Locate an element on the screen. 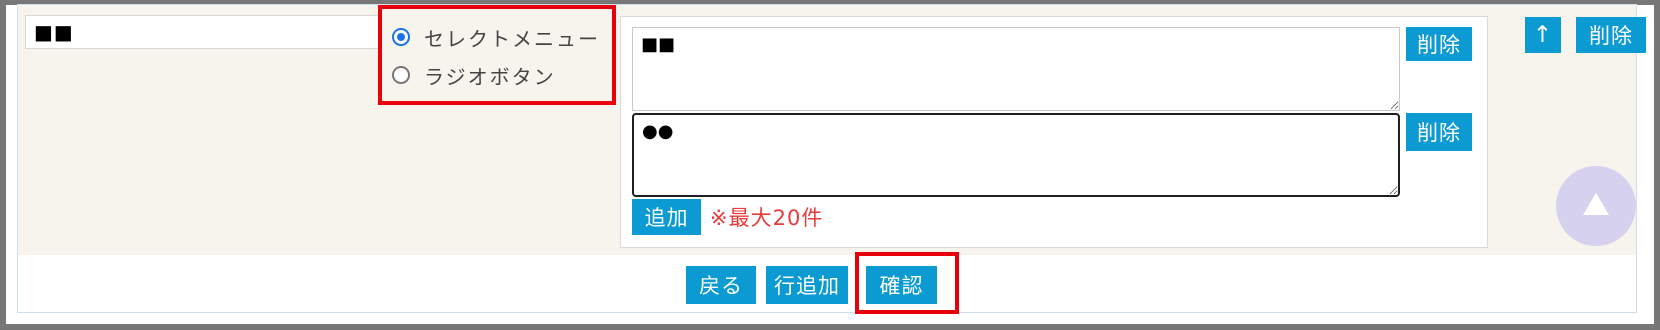  option-1-delete-button: 削除 is located at coordinates (1439, 44).